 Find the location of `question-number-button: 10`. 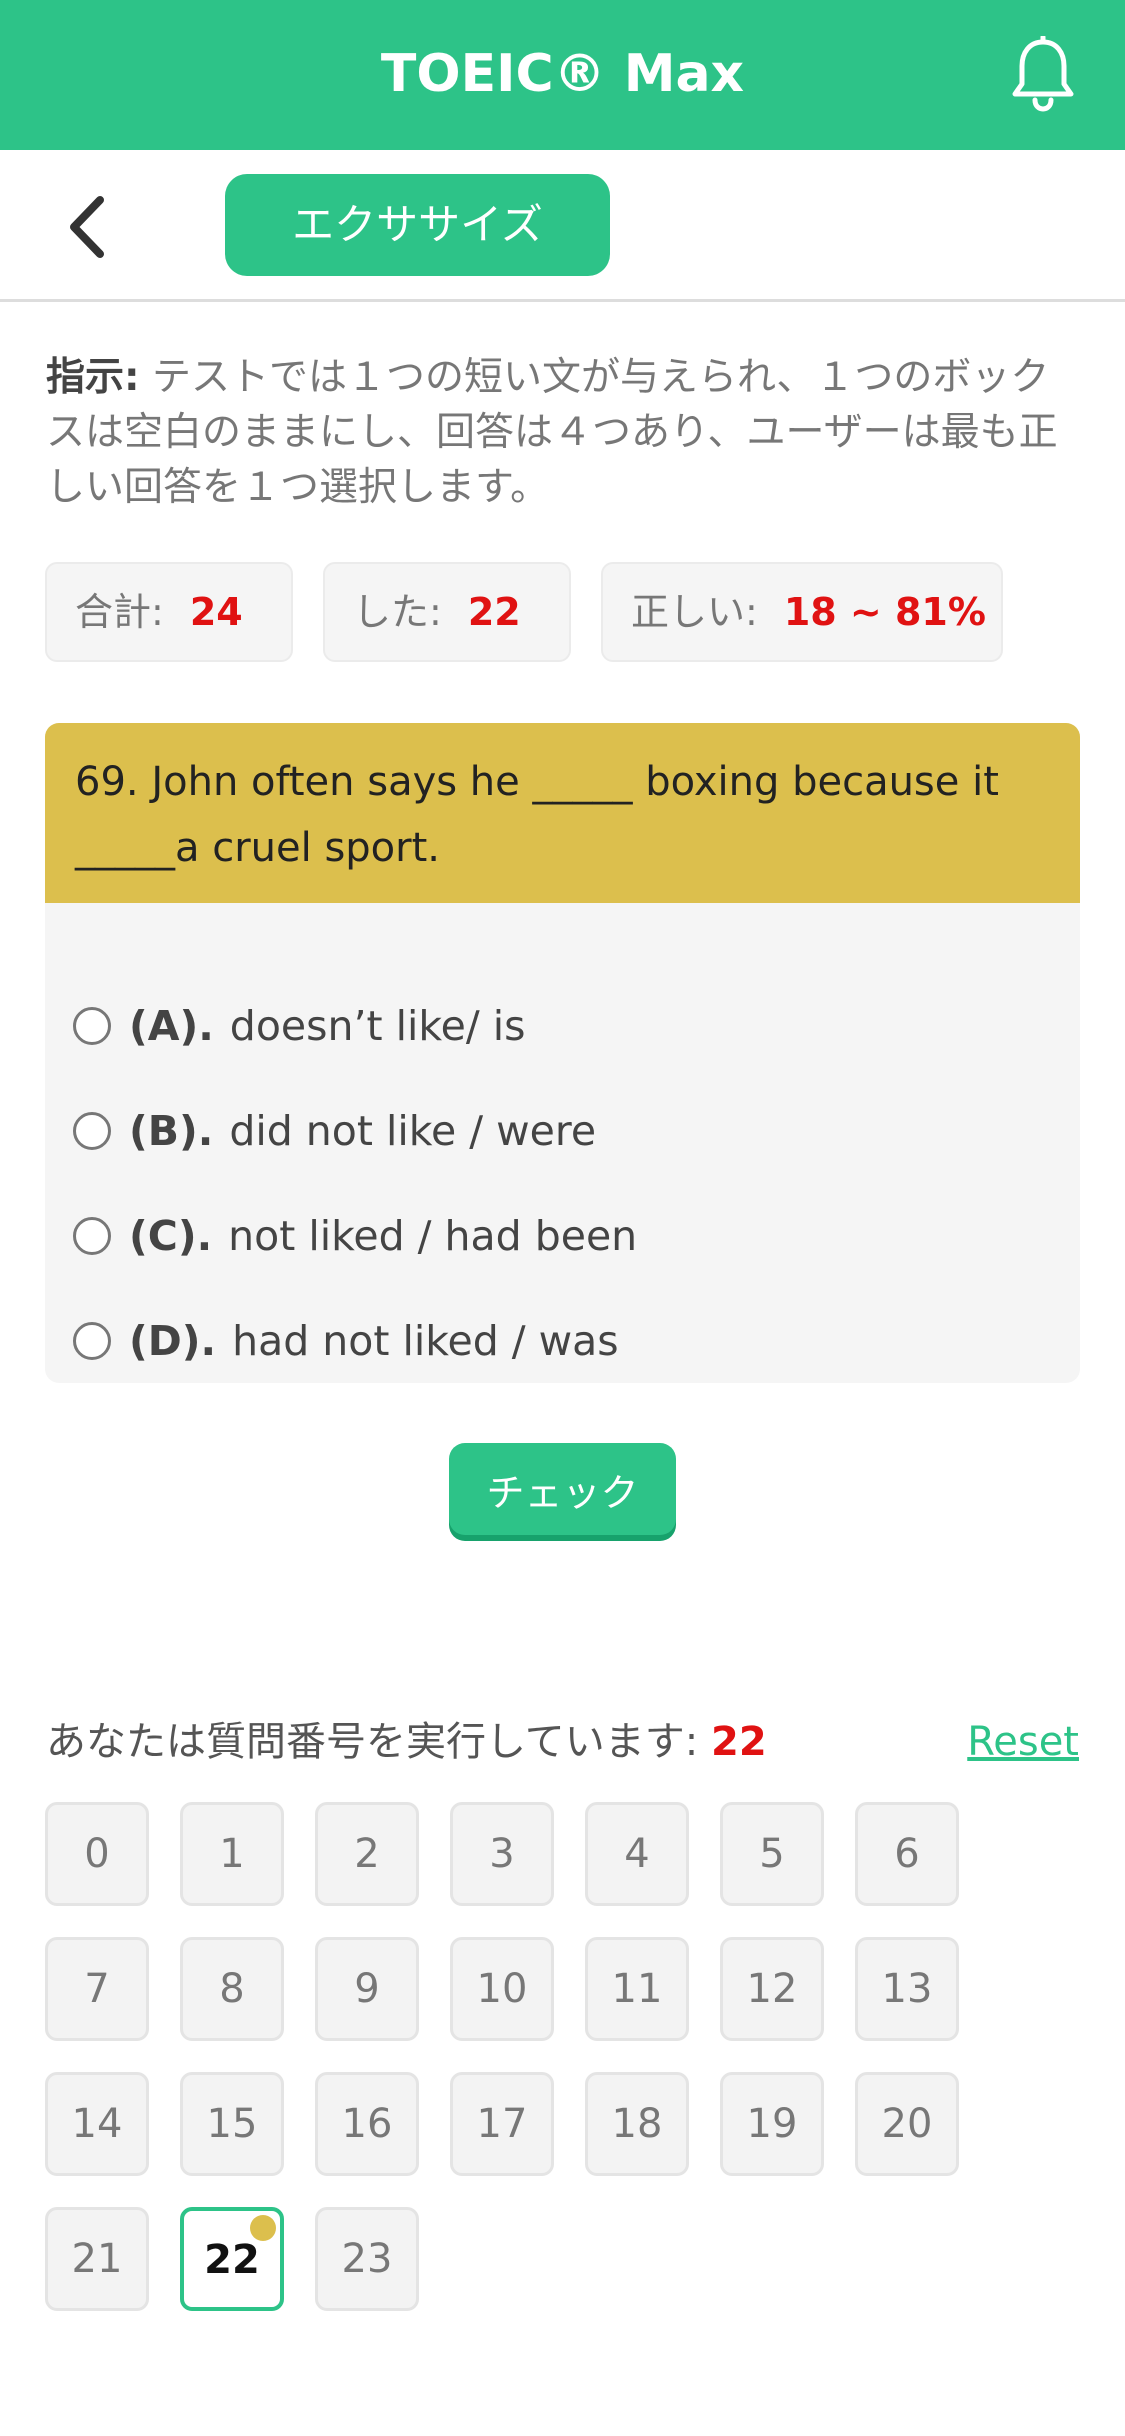

question-number-button: 10 is located at coordinates (502, 1989).